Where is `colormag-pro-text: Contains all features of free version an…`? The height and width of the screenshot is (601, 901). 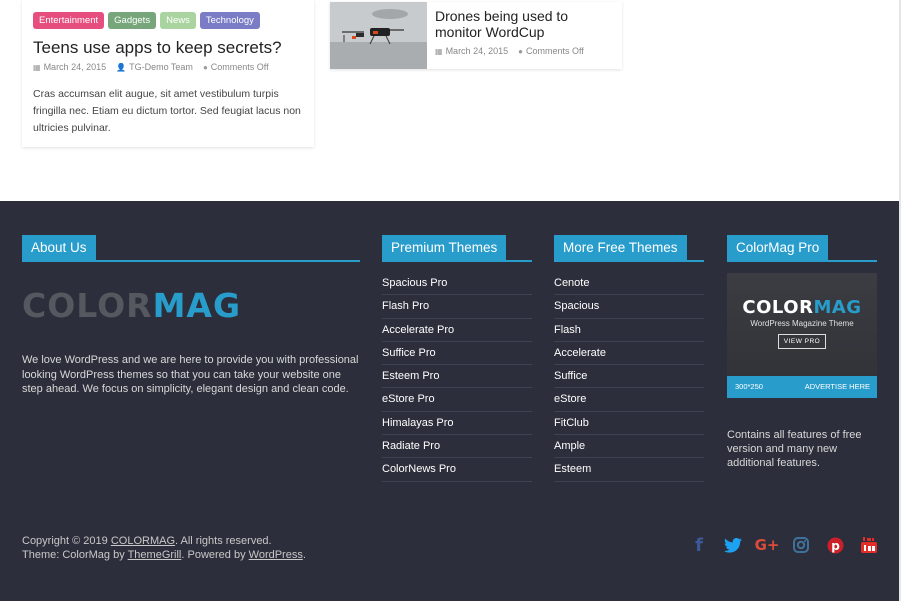
colormag-pro-text: Contains all features of free version an… is located at coordinates (794, 449).